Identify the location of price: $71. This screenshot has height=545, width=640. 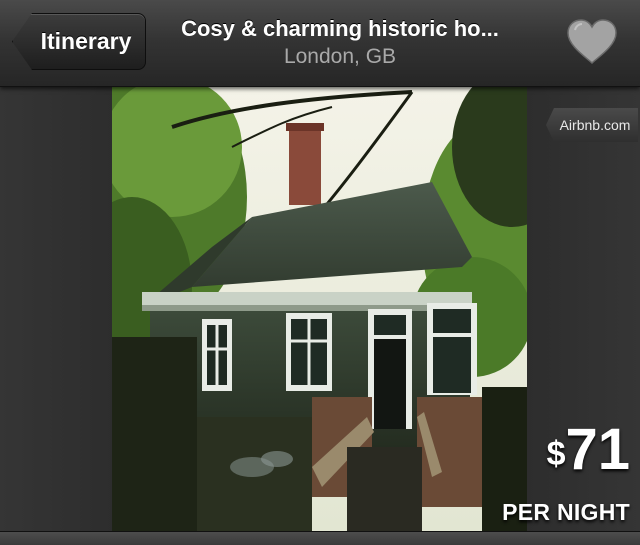
(545, 457).